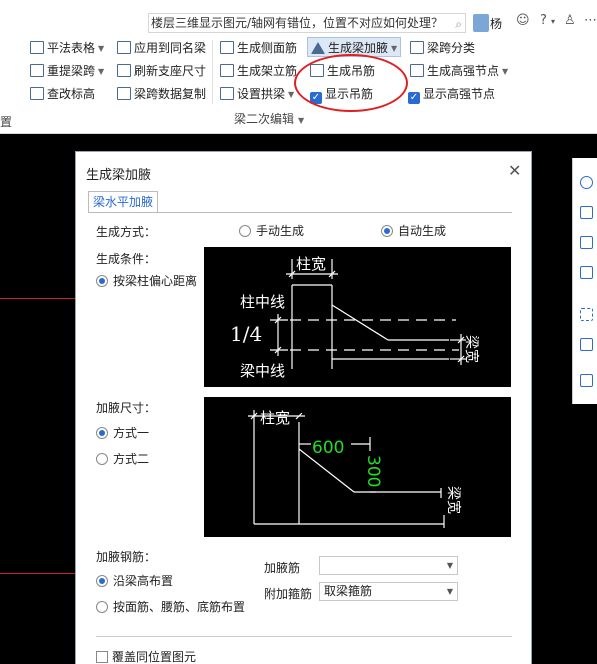 The image size is (597, 664). Describe the element at coordinates (458, 23) in the screenshot. I see `search-icon: ⌕` at that location.